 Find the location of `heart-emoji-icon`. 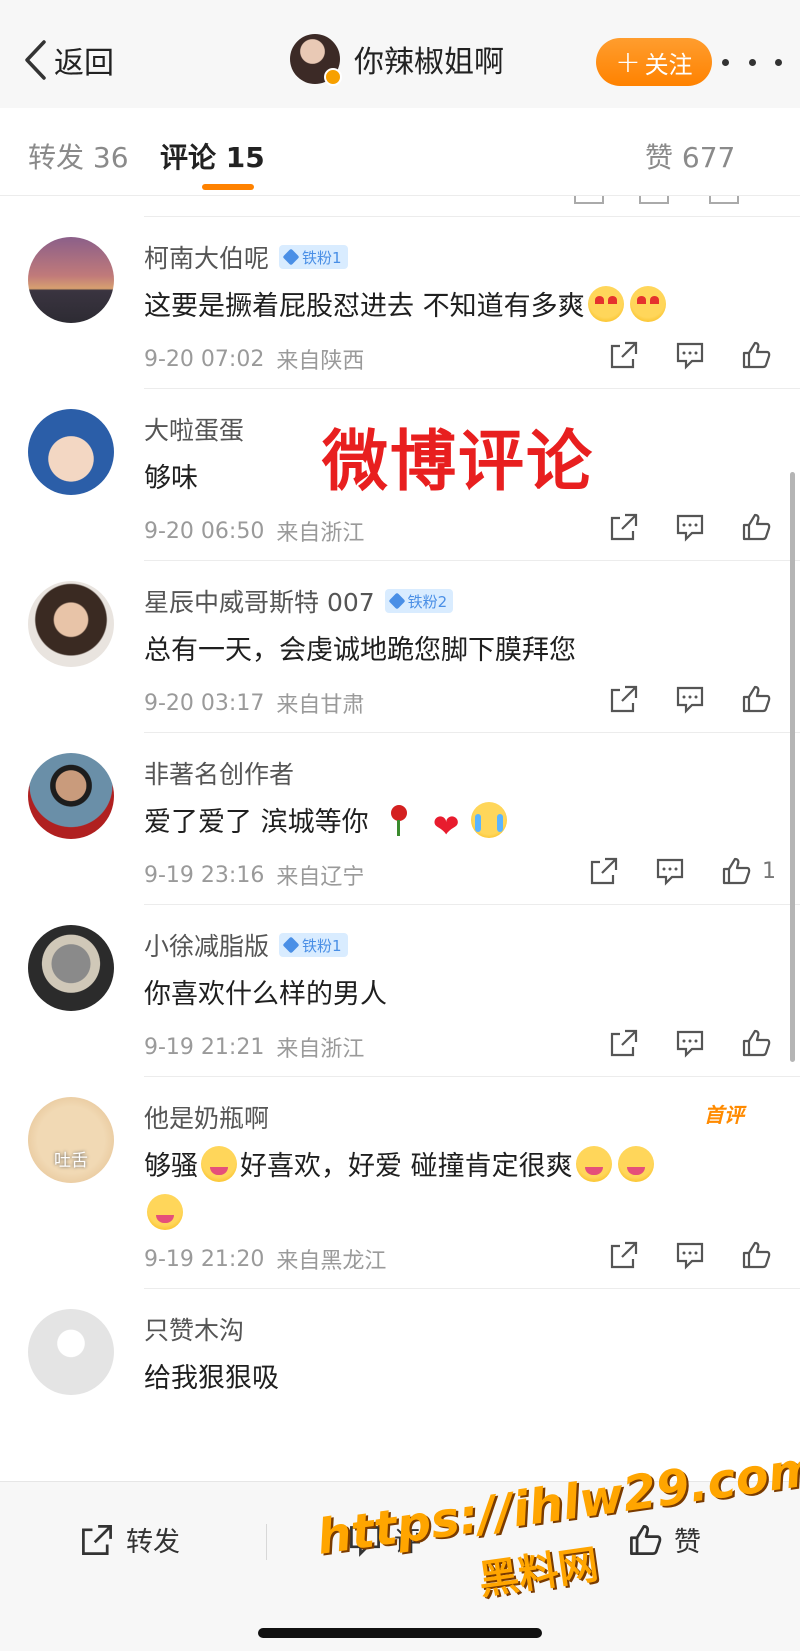

heart-emoji-icon is located at coordinates (448, 826).